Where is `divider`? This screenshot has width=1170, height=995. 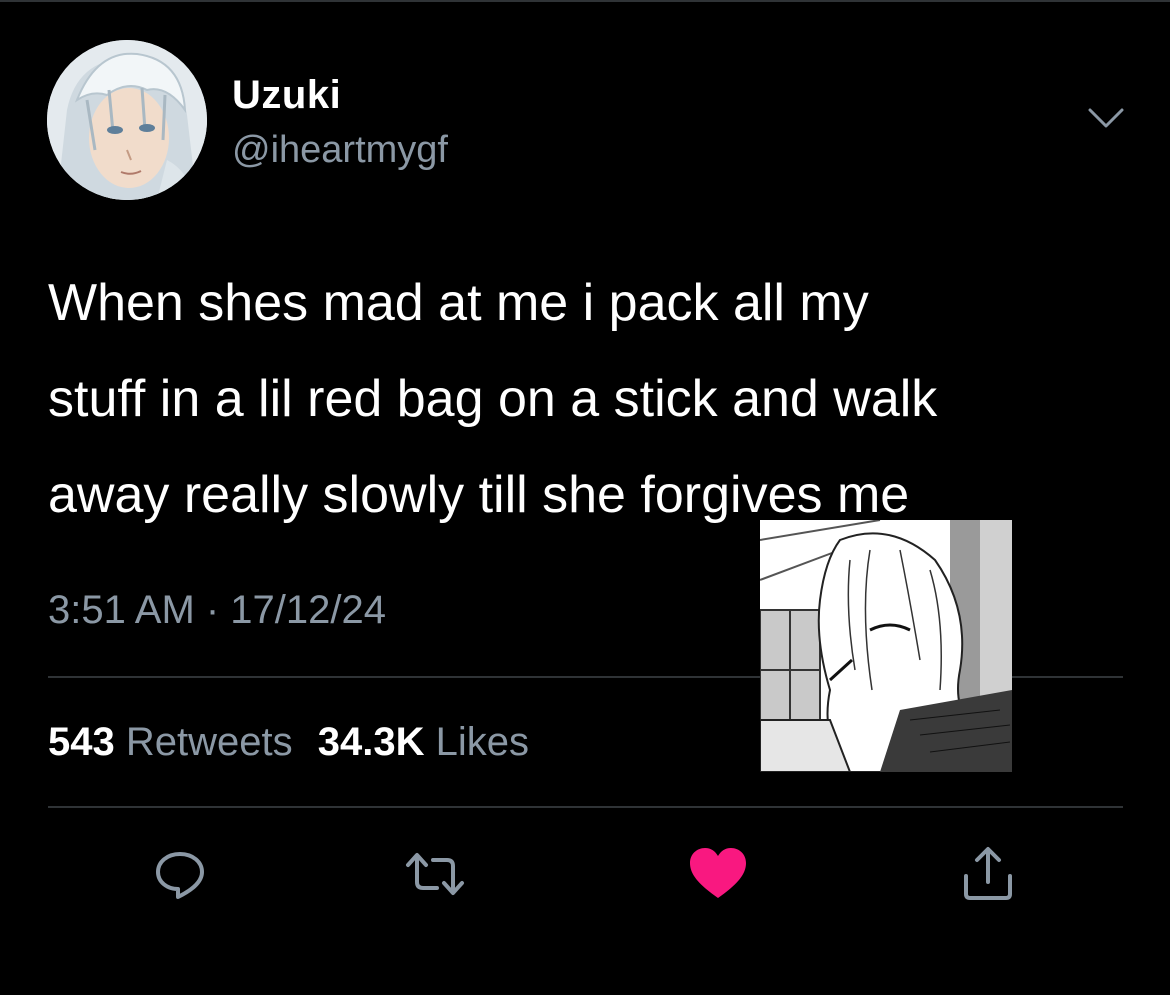 divider is located at coordinates (585, 807).